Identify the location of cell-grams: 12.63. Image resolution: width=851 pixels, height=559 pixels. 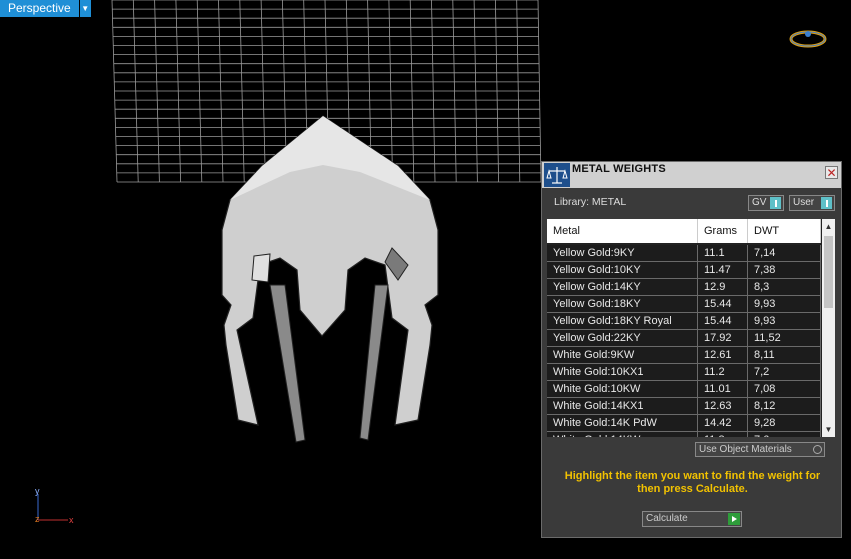
(723, 406).